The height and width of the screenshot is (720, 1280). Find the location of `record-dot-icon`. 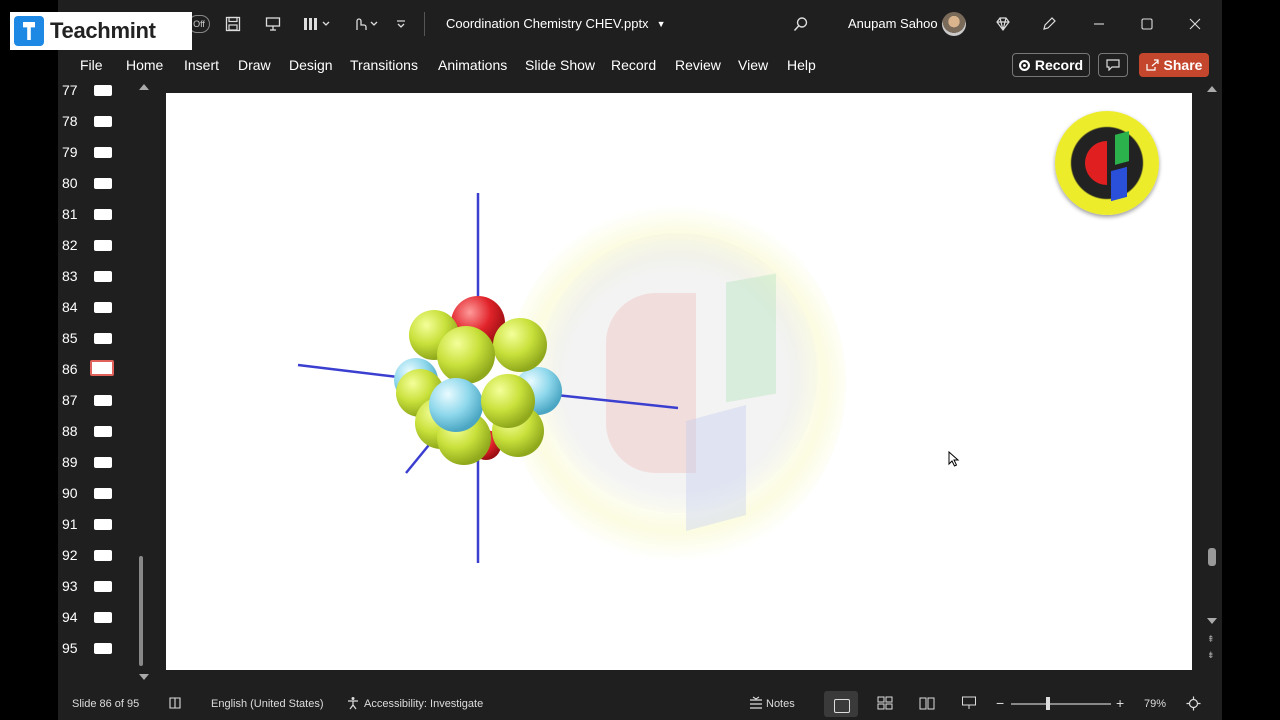

record-dot-icon is located at coordinates (1024, 65).